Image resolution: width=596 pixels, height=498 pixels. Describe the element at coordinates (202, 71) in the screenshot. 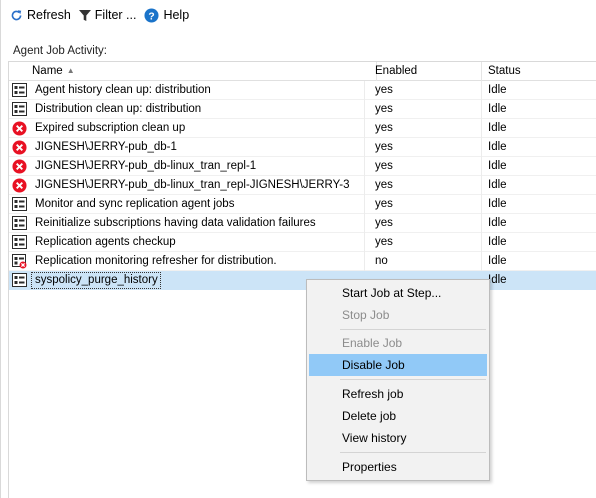

I see `column-header-name: Name ▲` at that location.